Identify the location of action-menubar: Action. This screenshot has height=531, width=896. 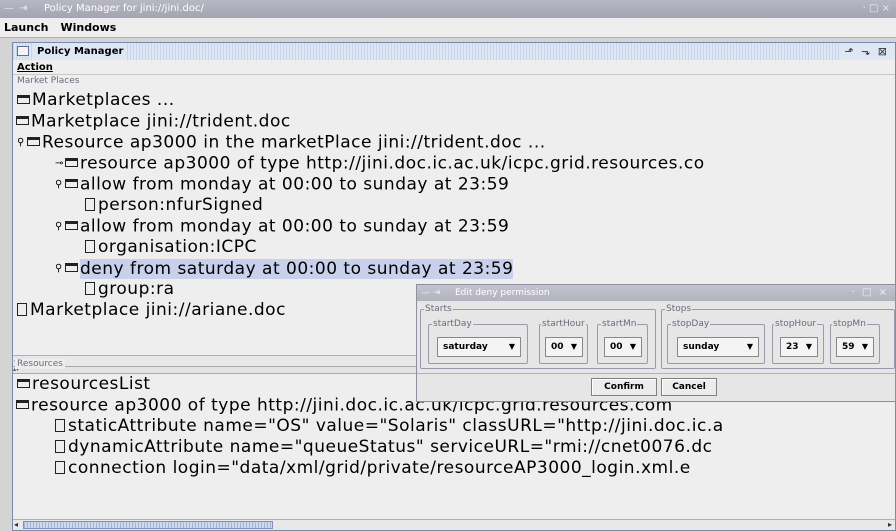
(454, 67).